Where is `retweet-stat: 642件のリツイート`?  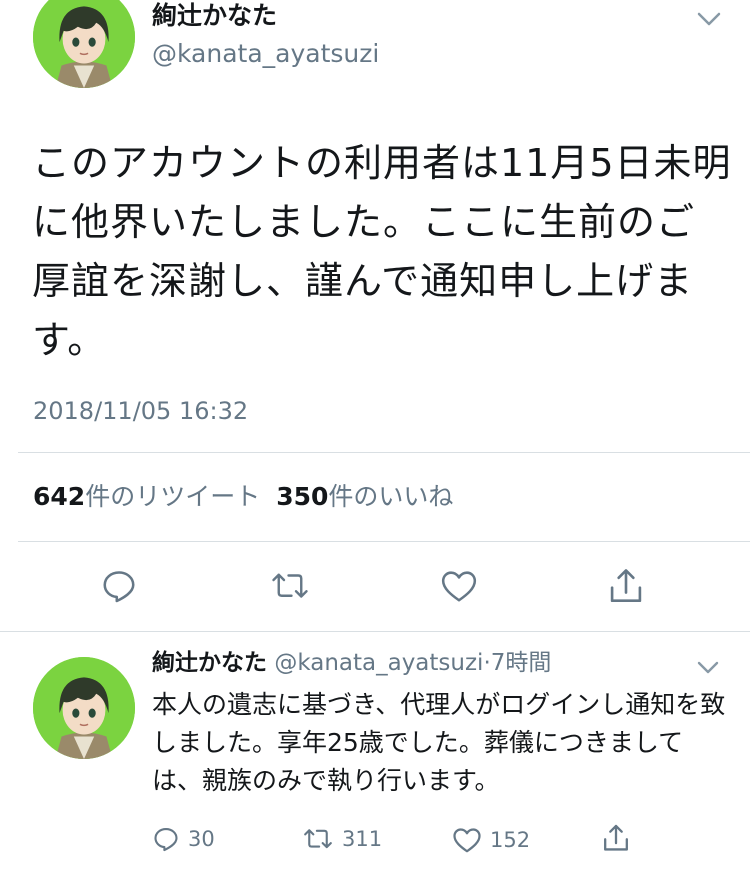 retweet-stat: 642件のリツイート is located at coordinates (146, 496).